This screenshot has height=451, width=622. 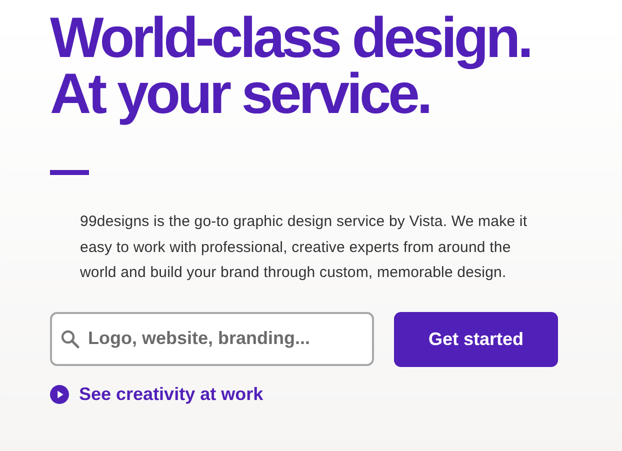 What do you see at coordinates (304, 247) in the screenshot?
I see `description: 99designs is the go-to graphic design service by Vista. We make it easy to work with professional, creative experts from around the world and build your brand through custom, memorable design.` at bounding box center [304, 247].